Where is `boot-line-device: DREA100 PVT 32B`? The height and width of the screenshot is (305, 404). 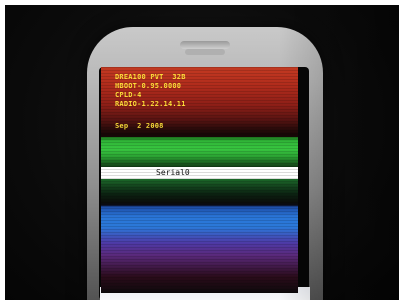 boot-line-device: DREA100 PVT 32B is located at coordinates (150, 77).